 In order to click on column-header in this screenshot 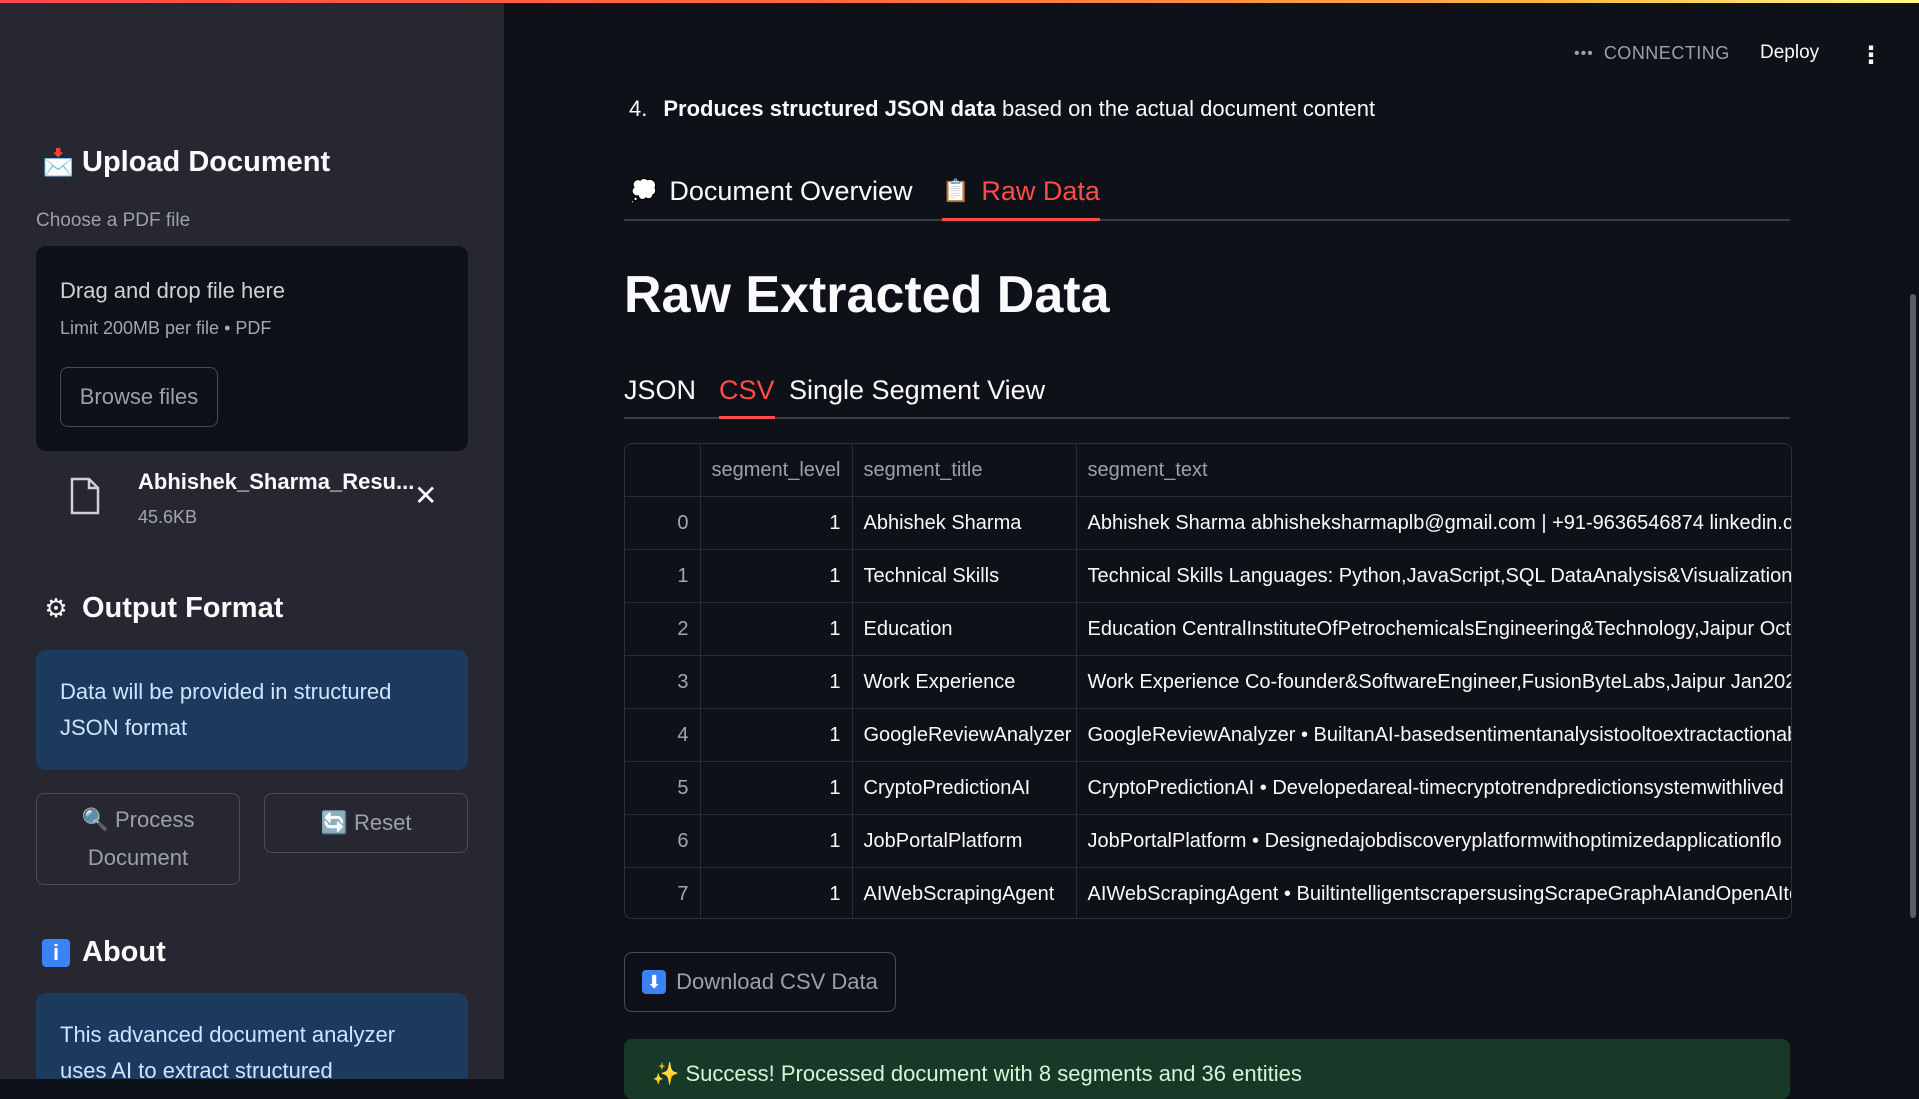, I will do `click(663, 470)`.